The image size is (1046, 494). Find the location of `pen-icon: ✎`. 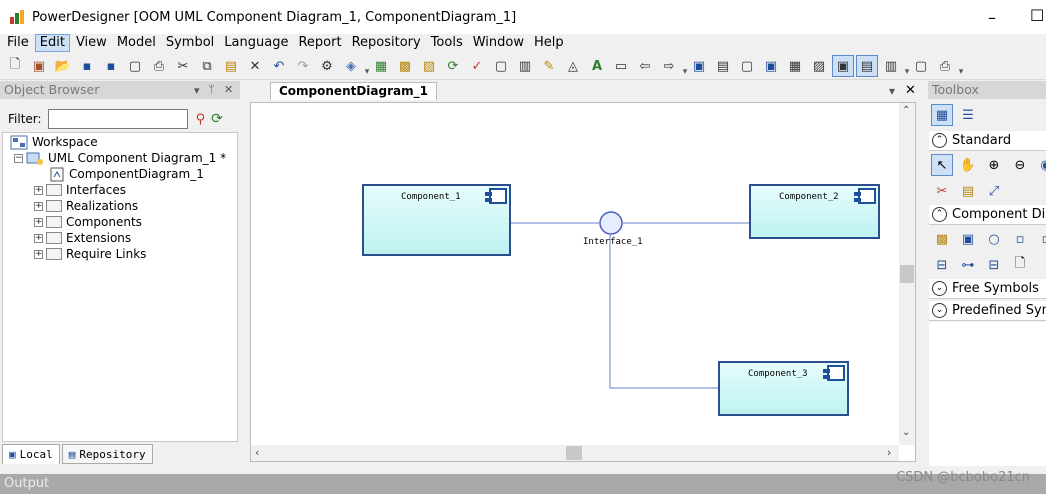

pen-icon: ✎ is located at coordinates (549, 66).